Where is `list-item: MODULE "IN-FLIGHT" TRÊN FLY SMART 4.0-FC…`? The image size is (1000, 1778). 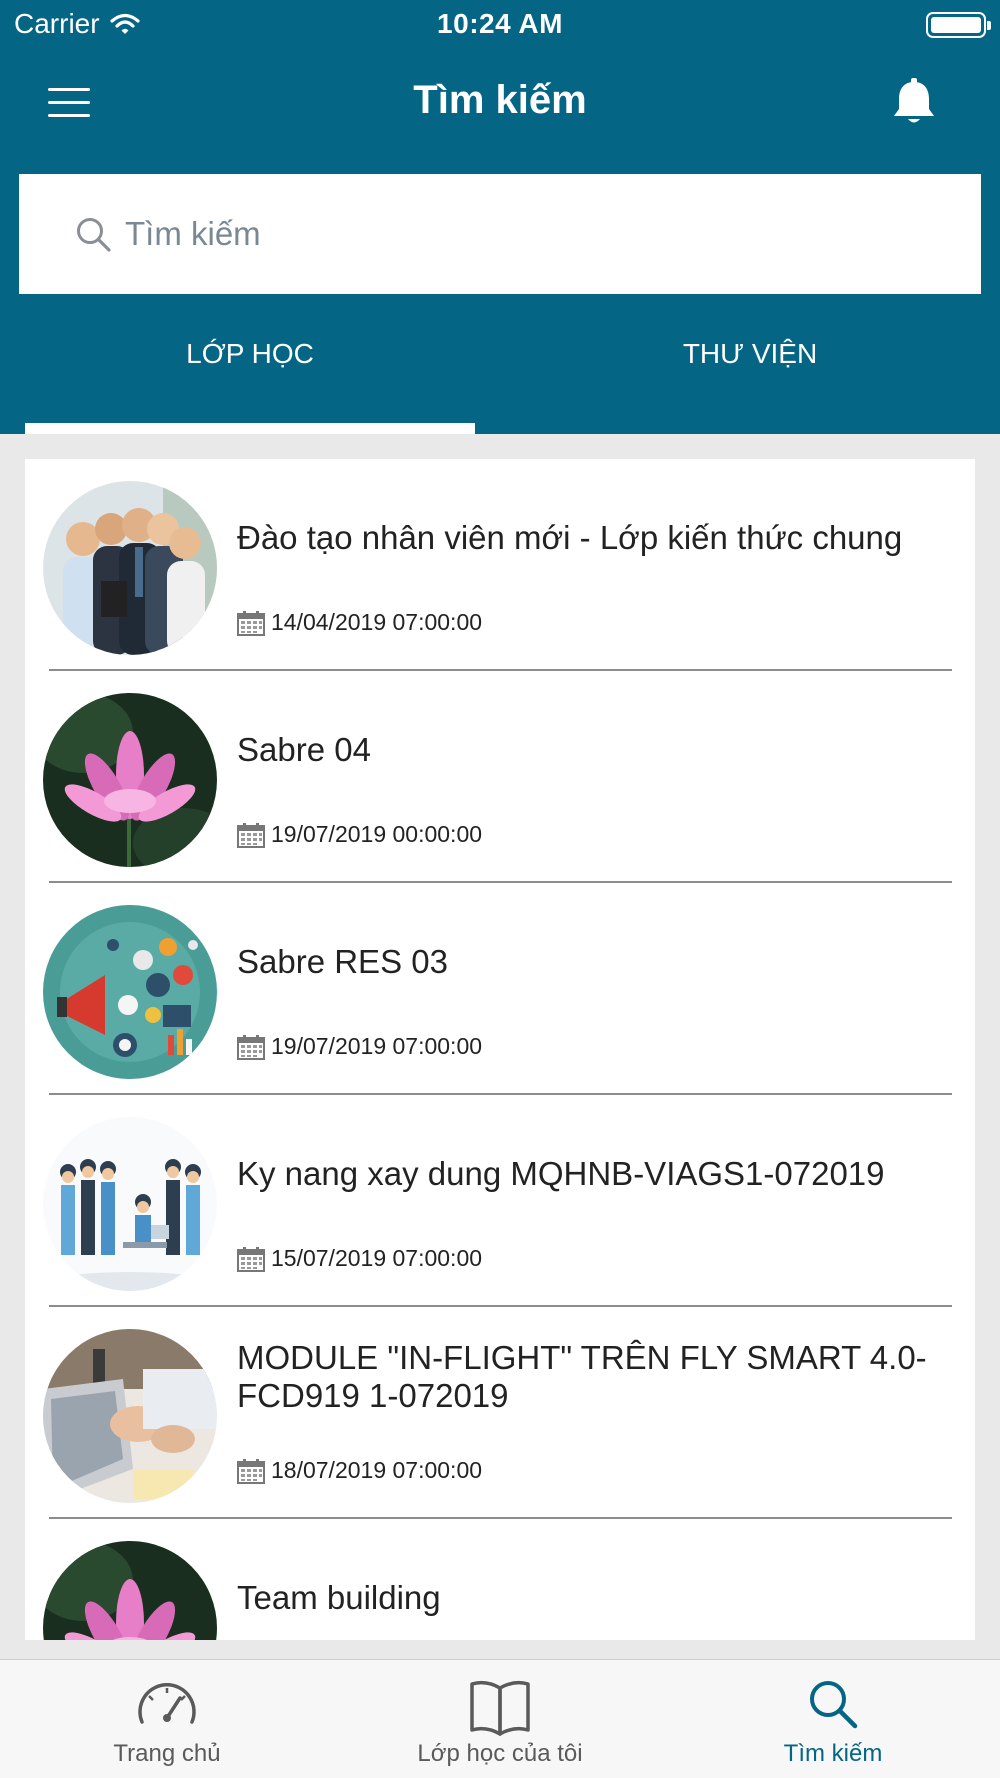
list-item: MODULE "IN-FLIGHT" TRÊN FLY SMART 4.0-FC… is located at coordinates (500, 1413).